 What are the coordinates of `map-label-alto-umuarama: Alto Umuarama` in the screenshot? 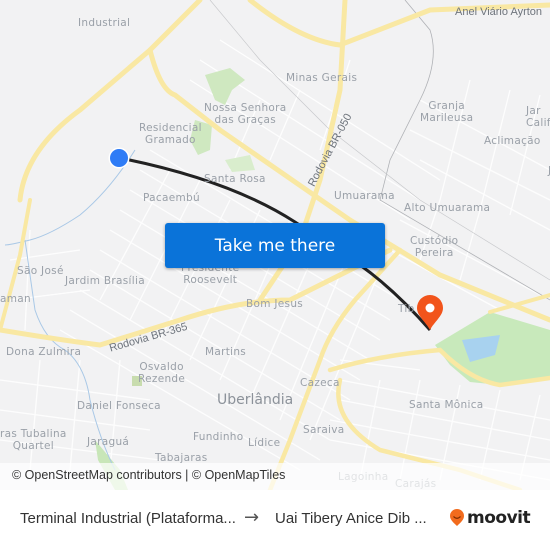 It's located at (447, 208).